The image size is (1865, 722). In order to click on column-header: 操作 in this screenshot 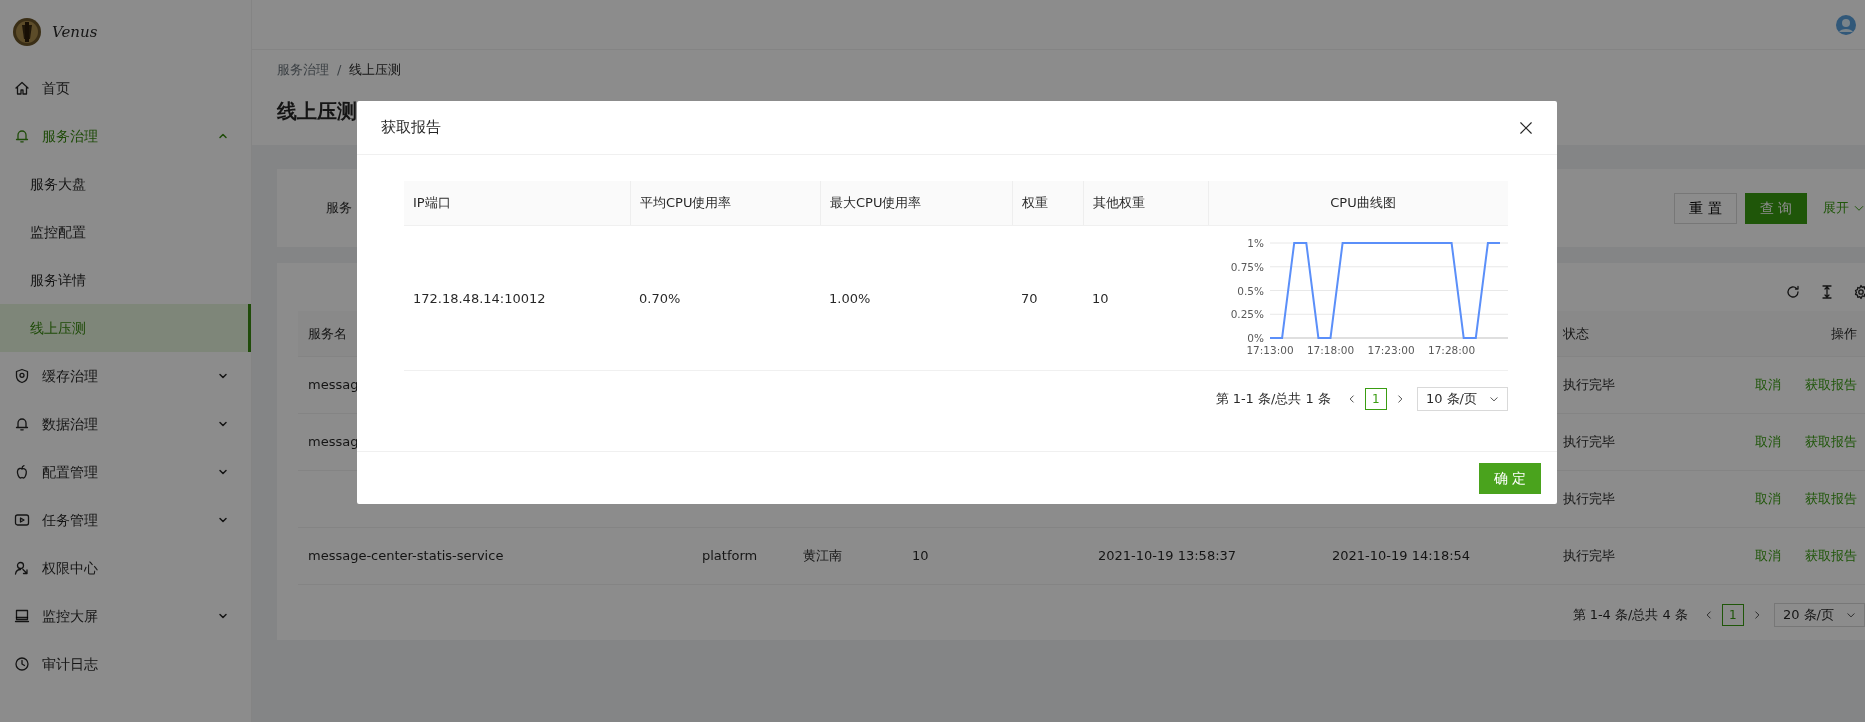, I will do `click(1844, 333)`.